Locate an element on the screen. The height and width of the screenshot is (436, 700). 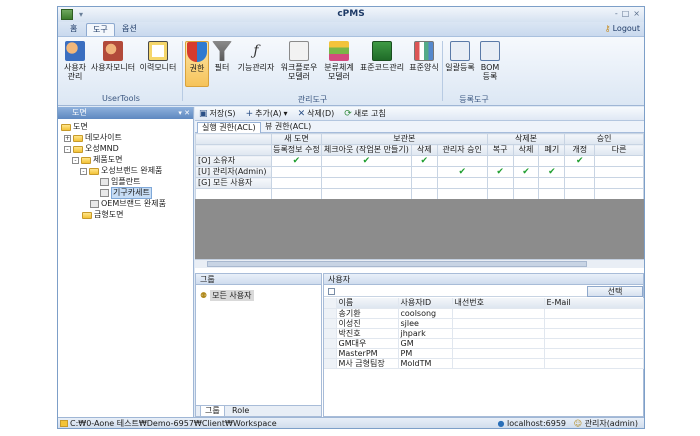
logout-button: ⚷ Logout is located at coordinates (622, 28).